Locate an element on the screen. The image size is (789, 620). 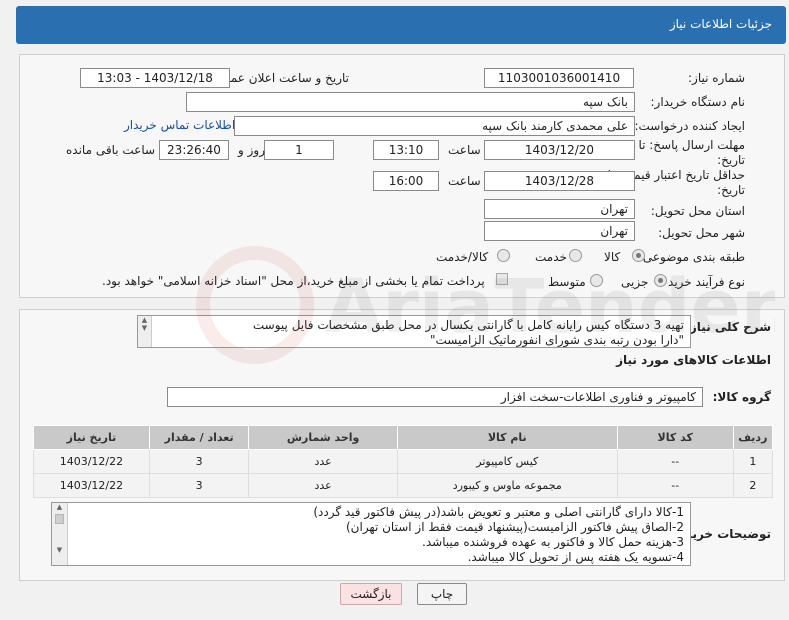
watermark-logo: AriaTender.neT is located at coordinates (485, 305).